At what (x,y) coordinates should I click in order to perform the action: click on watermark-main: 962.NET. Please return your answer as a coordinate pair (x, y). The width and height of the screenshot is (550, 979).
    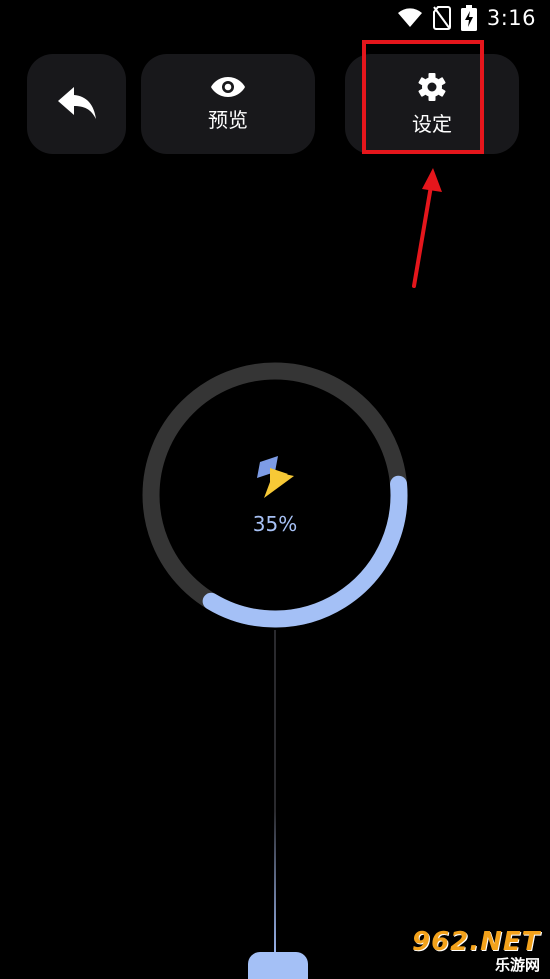
    Looking at the image, I should click on (476, 942).